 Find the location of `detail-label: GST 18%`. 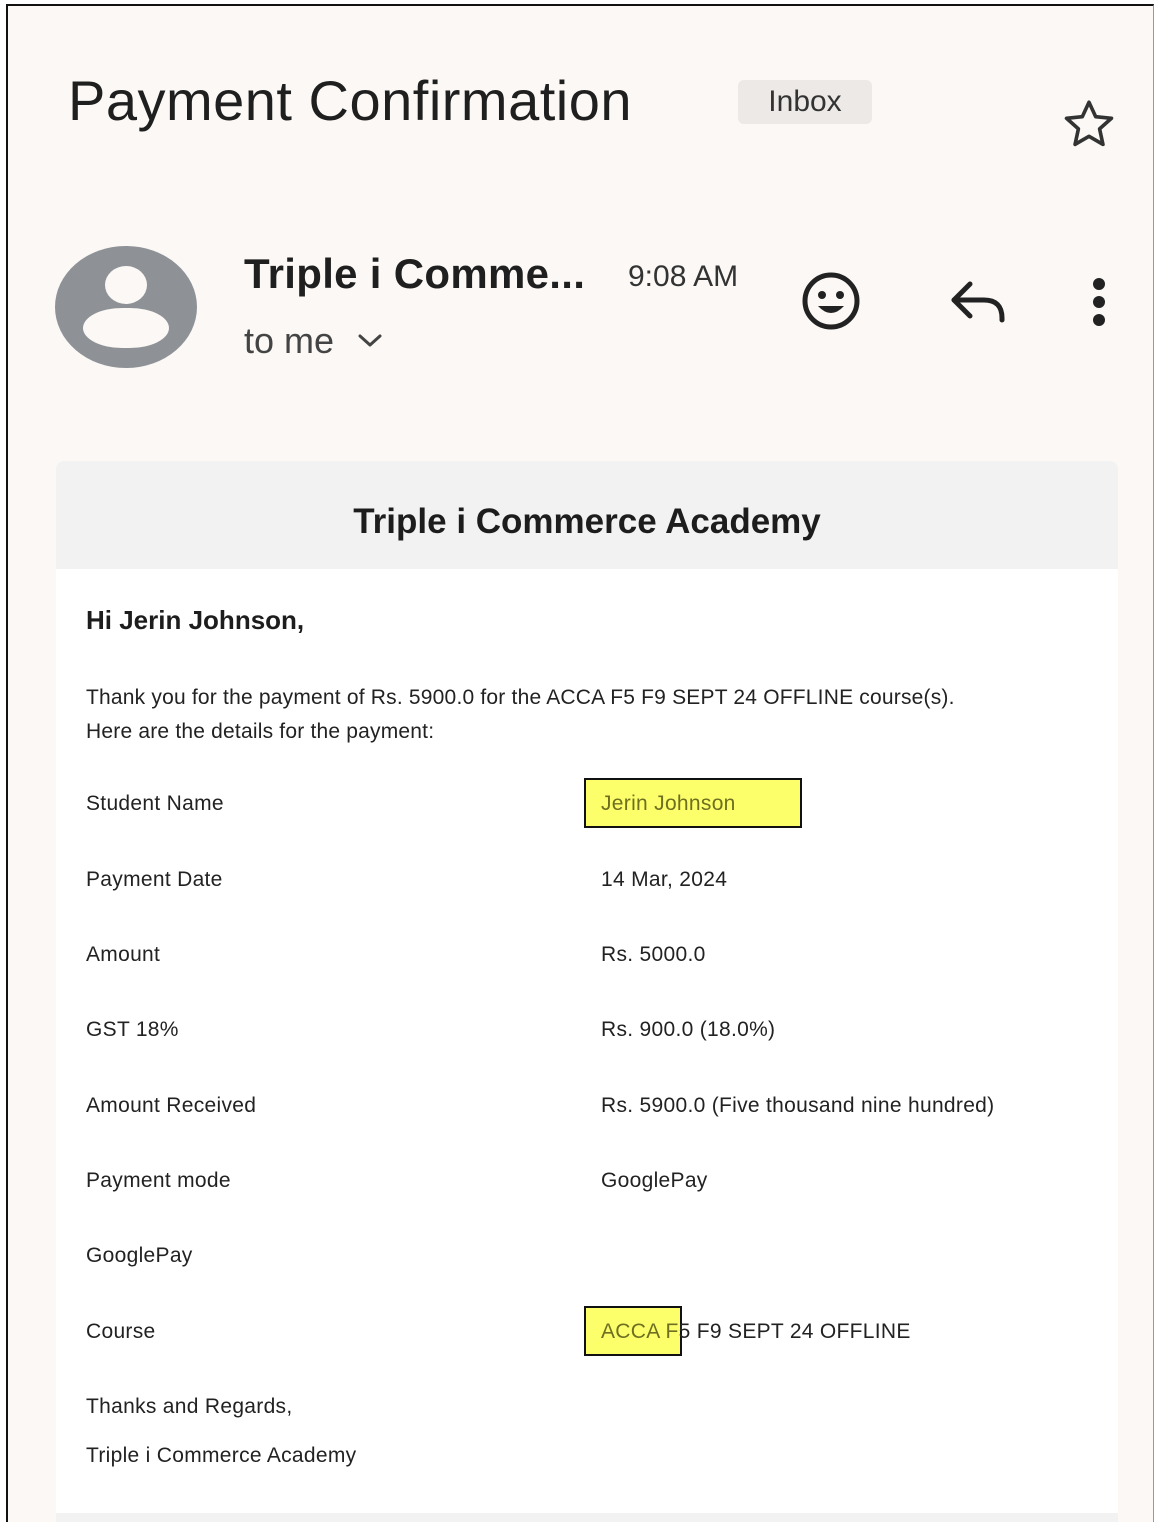

detail-label: GST 18% is located at coordinates (132, 1029).